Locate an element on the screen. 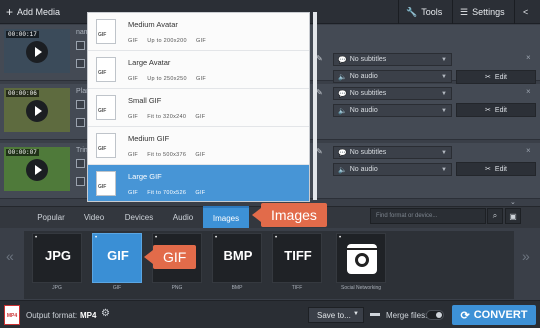 The height and width of the screenshot is (328, 540). tools-button: 🔧 Tools is located at coordinates (424, 12).